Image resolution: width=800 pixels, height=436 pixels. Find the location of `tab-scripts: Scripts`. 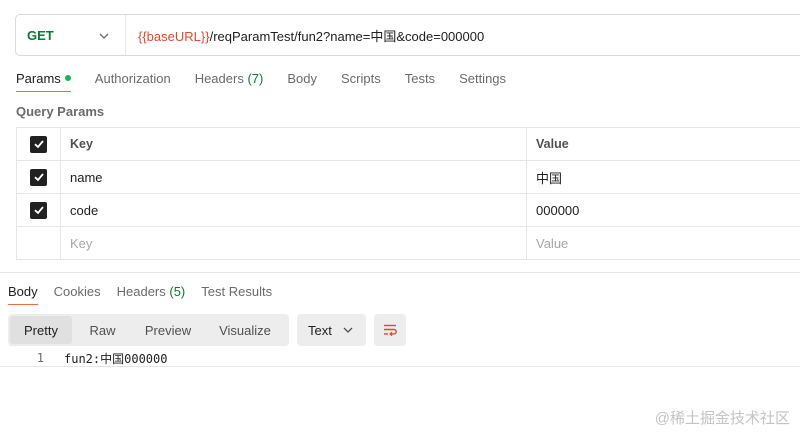

tab-scripts: Scripts is located at coordinates (361, 81).